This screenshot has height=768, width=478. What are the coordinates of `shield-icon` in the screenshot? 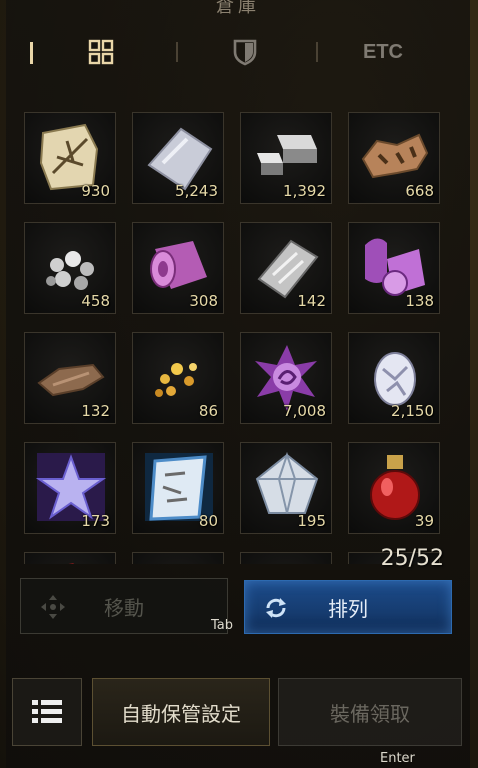 It's located at (245, 52).